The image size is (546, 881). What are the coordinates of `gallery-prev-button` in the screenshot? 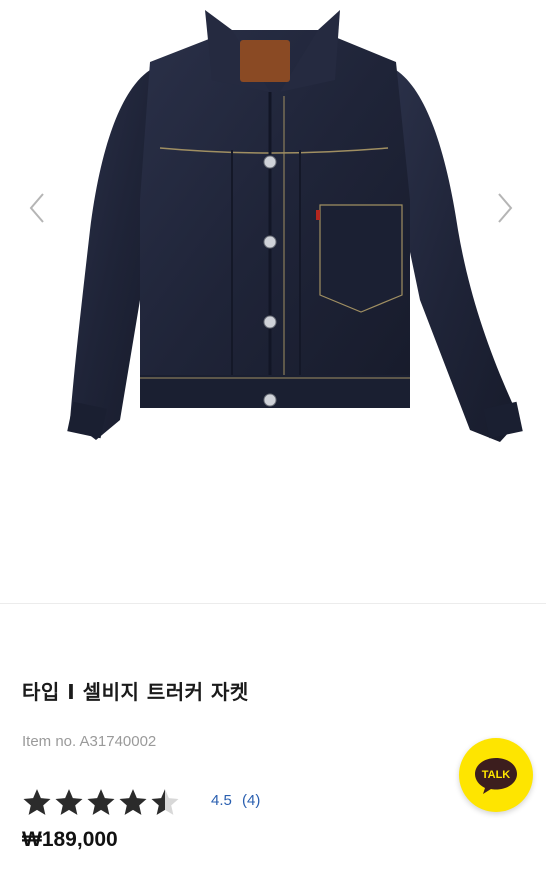 It's located at (37, 208).